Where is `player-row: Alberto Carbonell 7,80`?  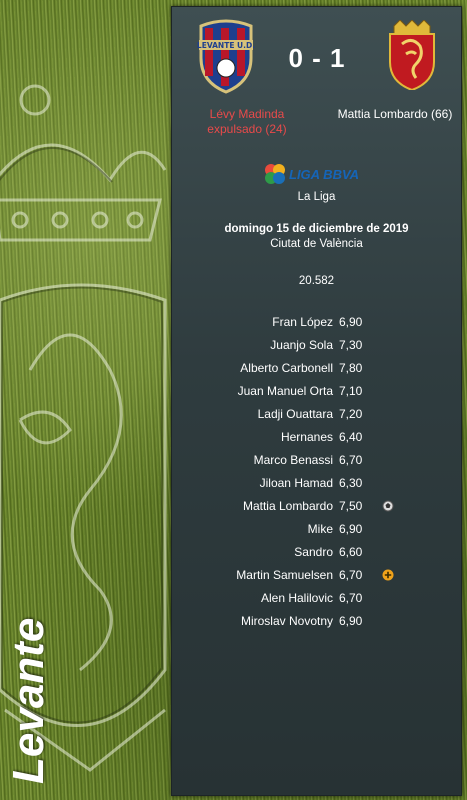 player-row: Alberto Carbonell 7,80 is located at coordinates (316, 368).